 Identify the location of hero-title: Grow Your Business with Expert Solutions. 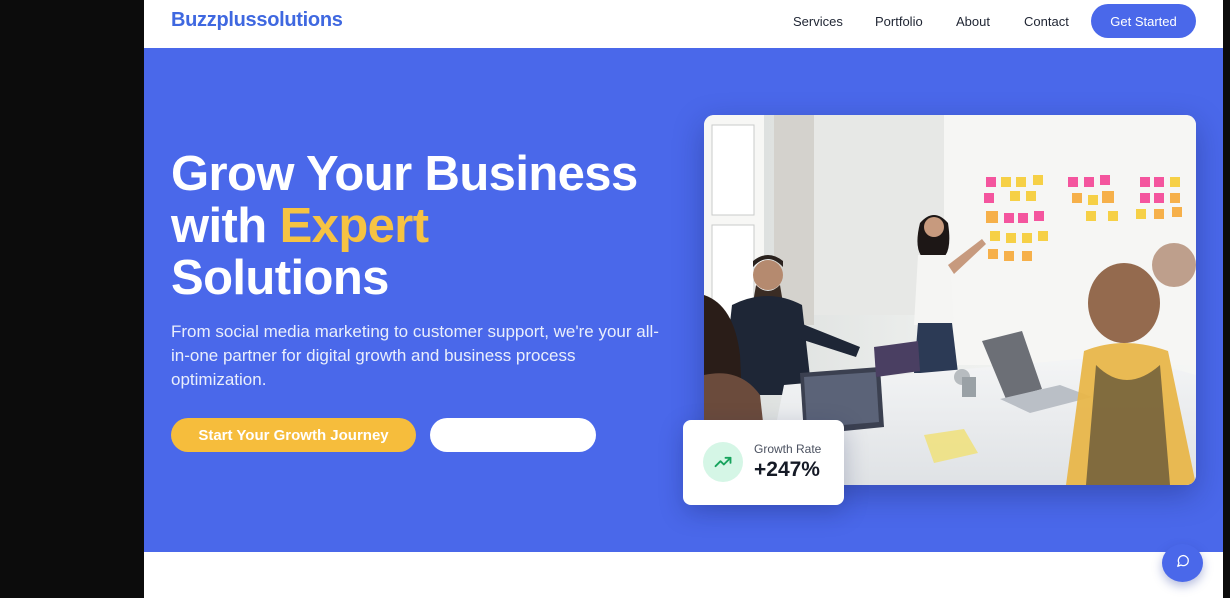
(431, 226).